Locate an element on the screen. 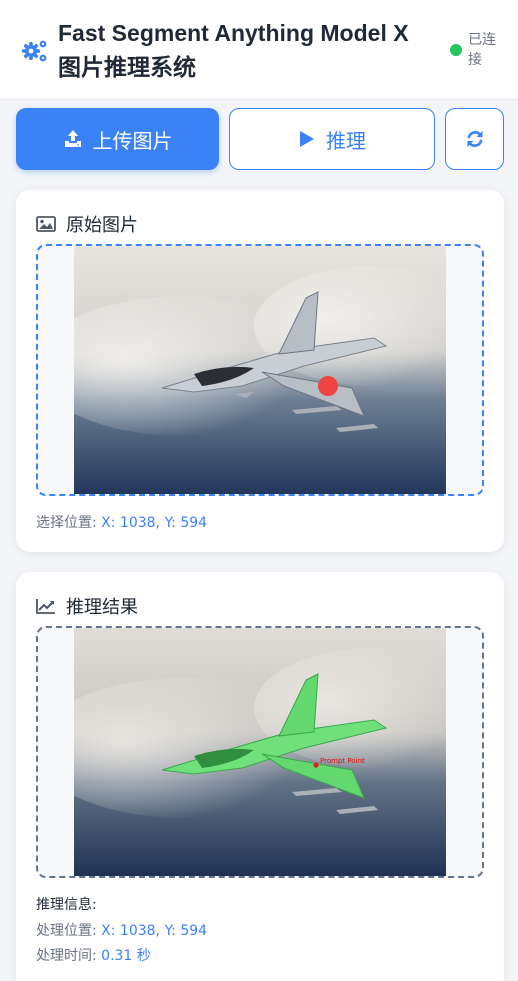  title-line-2: 图片推理系统 is located at coordinates (127, 67).